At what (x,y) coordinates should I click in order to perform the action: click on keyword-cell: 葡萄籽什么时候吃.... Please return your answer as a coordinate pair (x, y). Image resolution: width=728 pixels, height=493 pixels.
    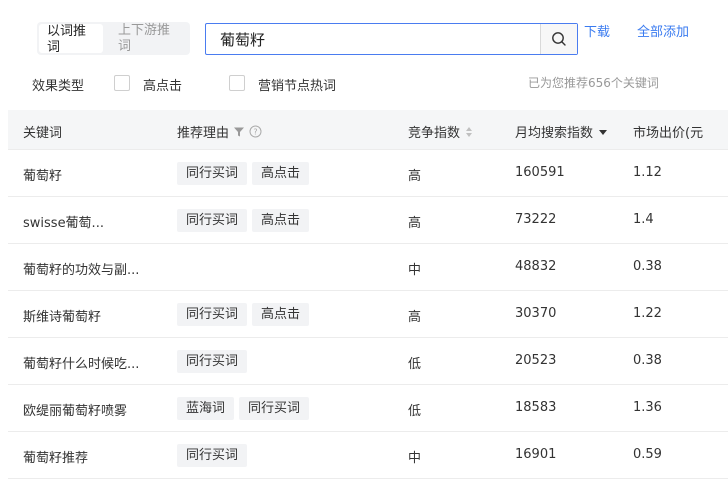
    Looking at the image, I should click on (81, 364).